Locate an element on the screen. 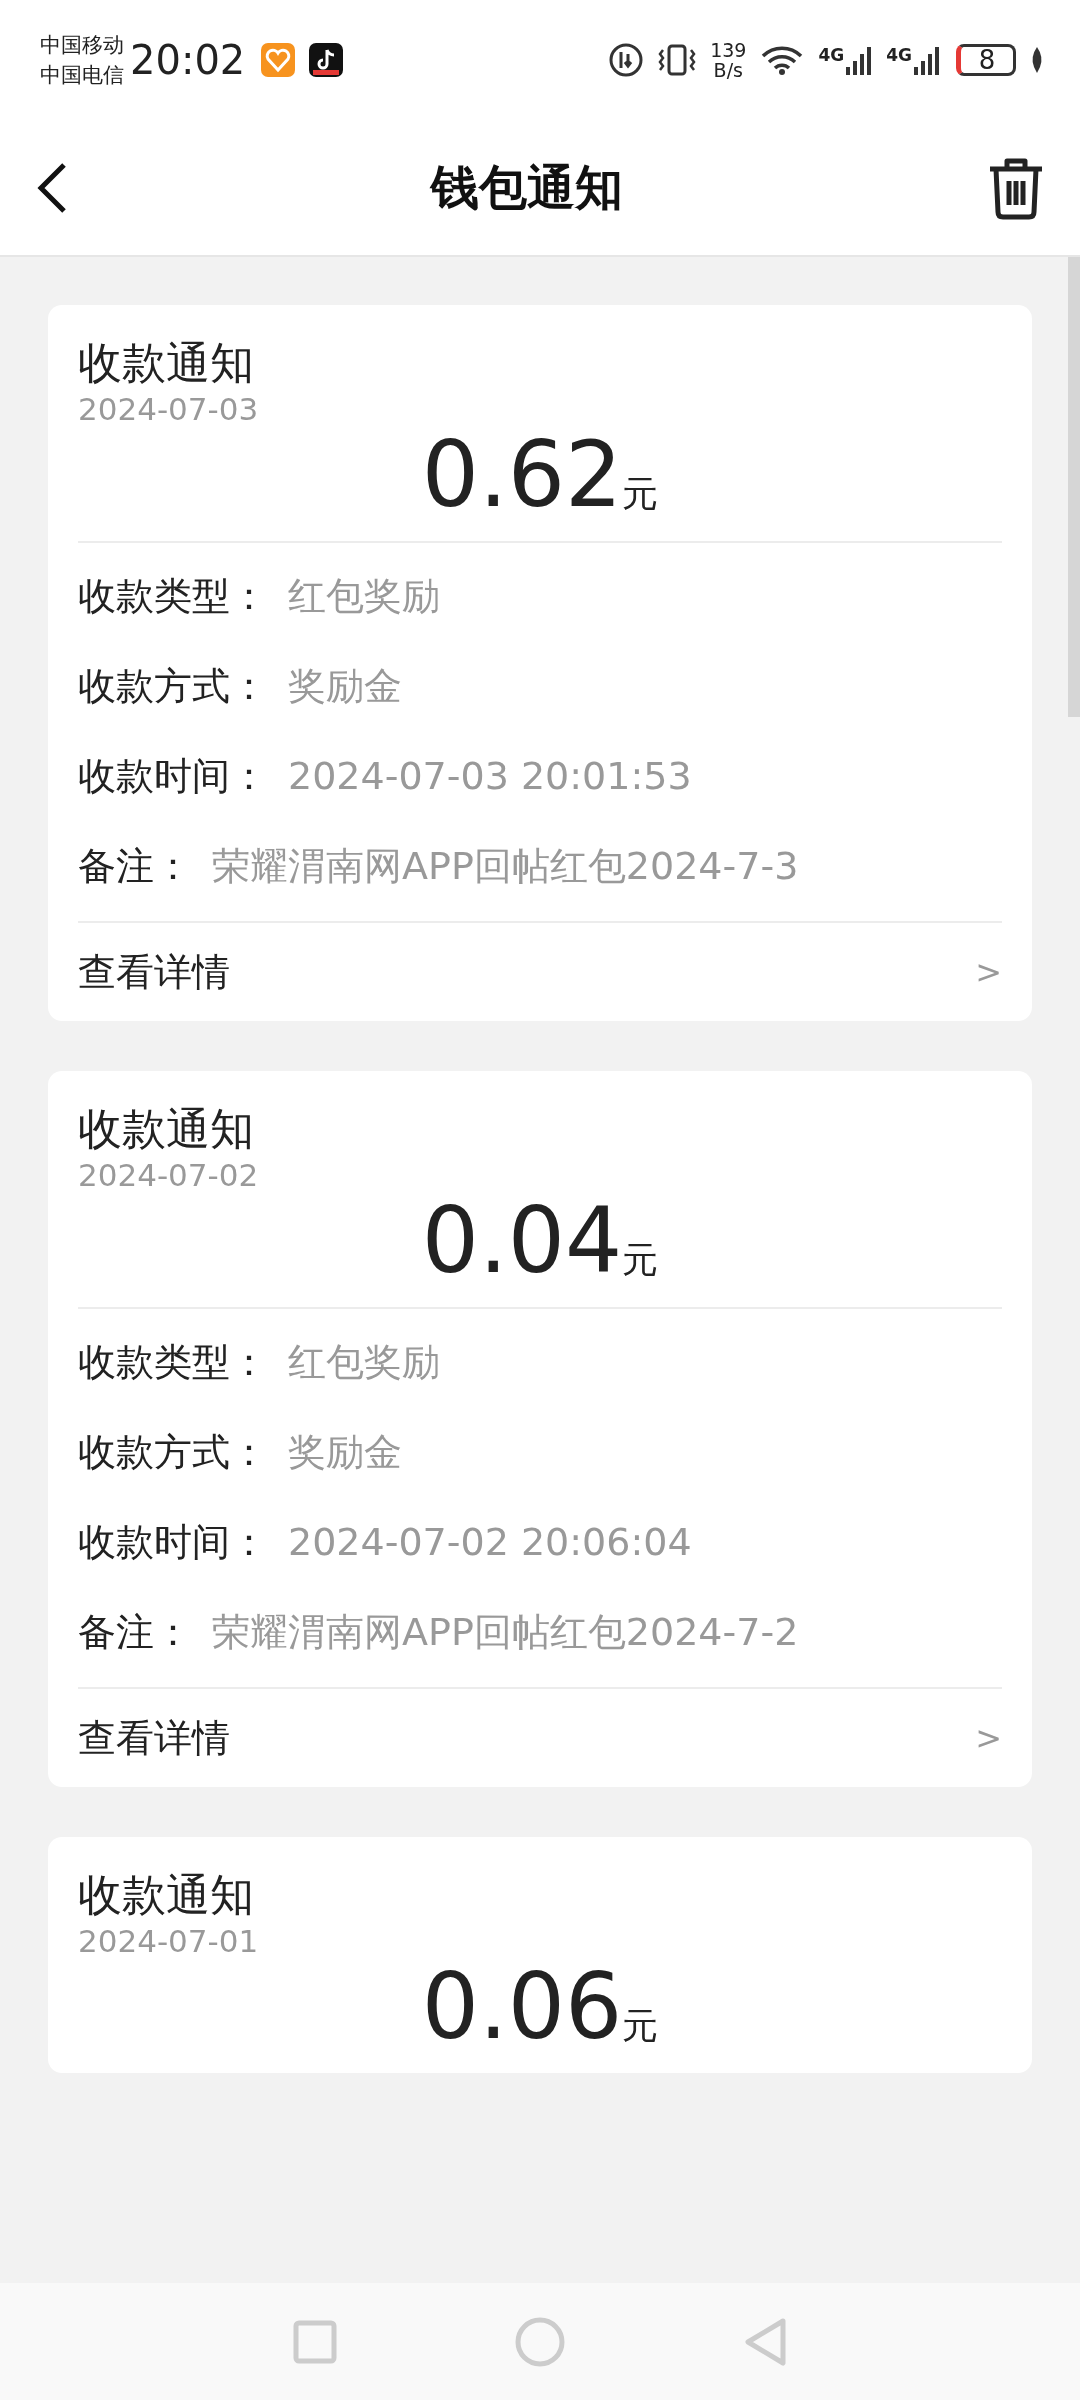  battery-indicator: 8 is located at coordinates (986, 60).